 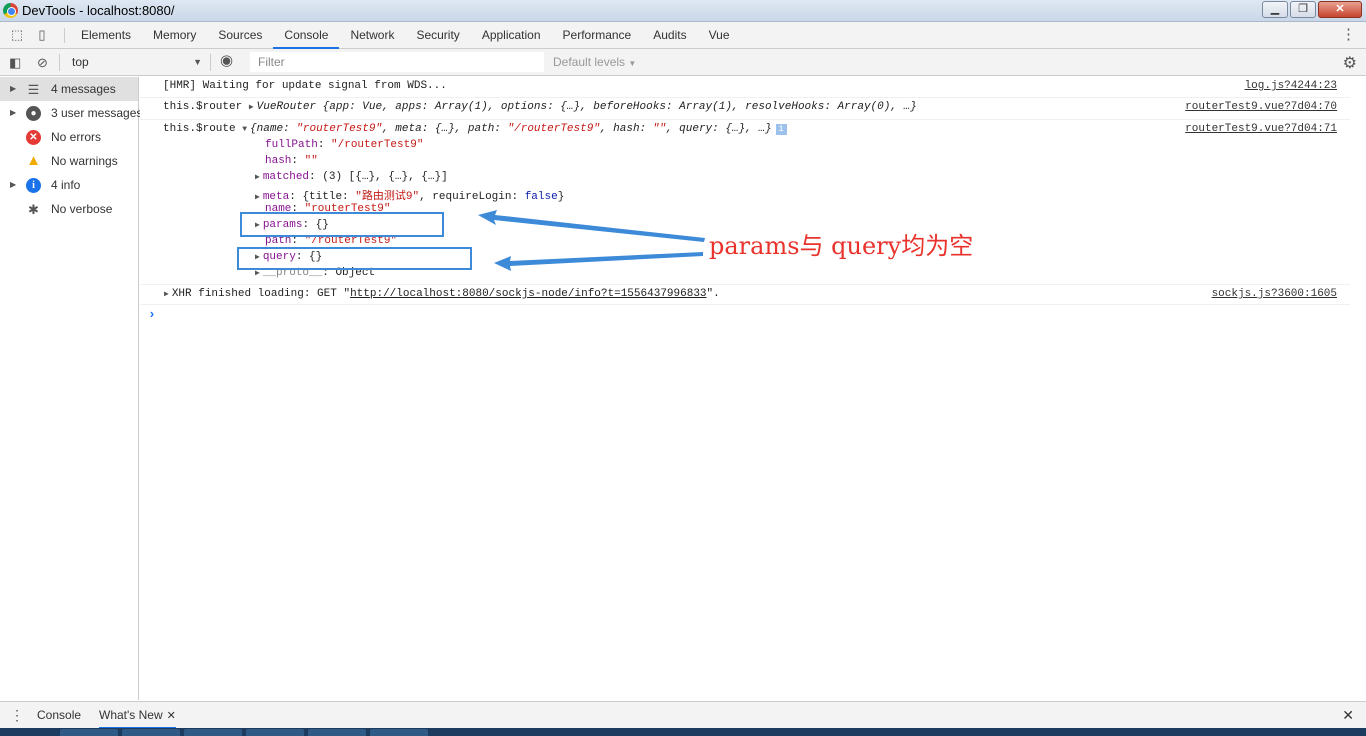 I want to click on clear-console-icon: ⊘, so click(x=42, y=62).